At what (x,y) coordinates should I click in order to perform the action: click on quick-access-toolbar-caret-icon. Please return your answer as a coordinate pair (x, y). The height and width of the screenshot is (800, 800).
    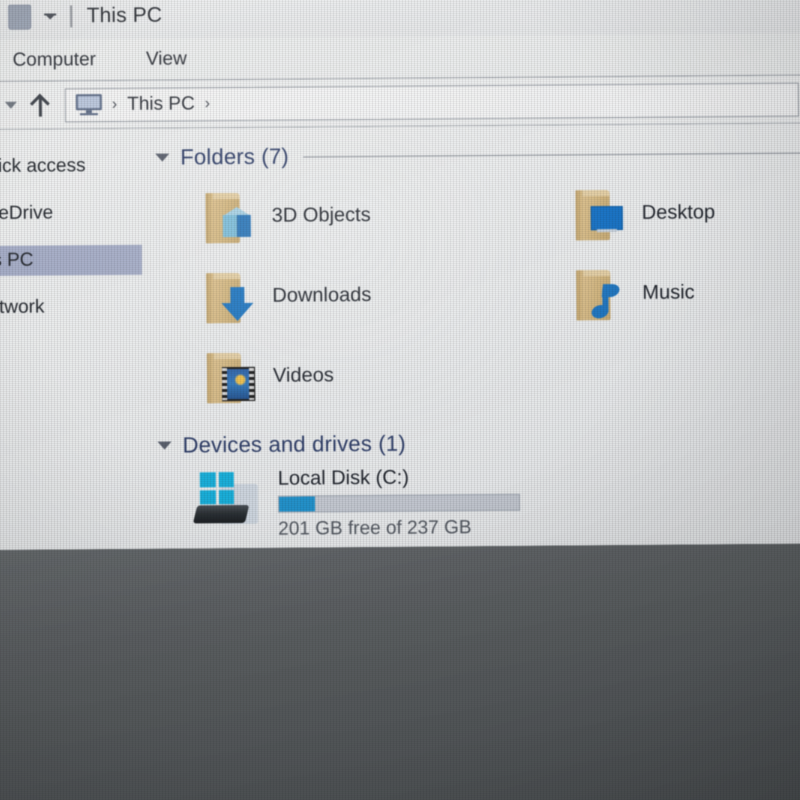
    Looking at the image, I should click on (50, 16).